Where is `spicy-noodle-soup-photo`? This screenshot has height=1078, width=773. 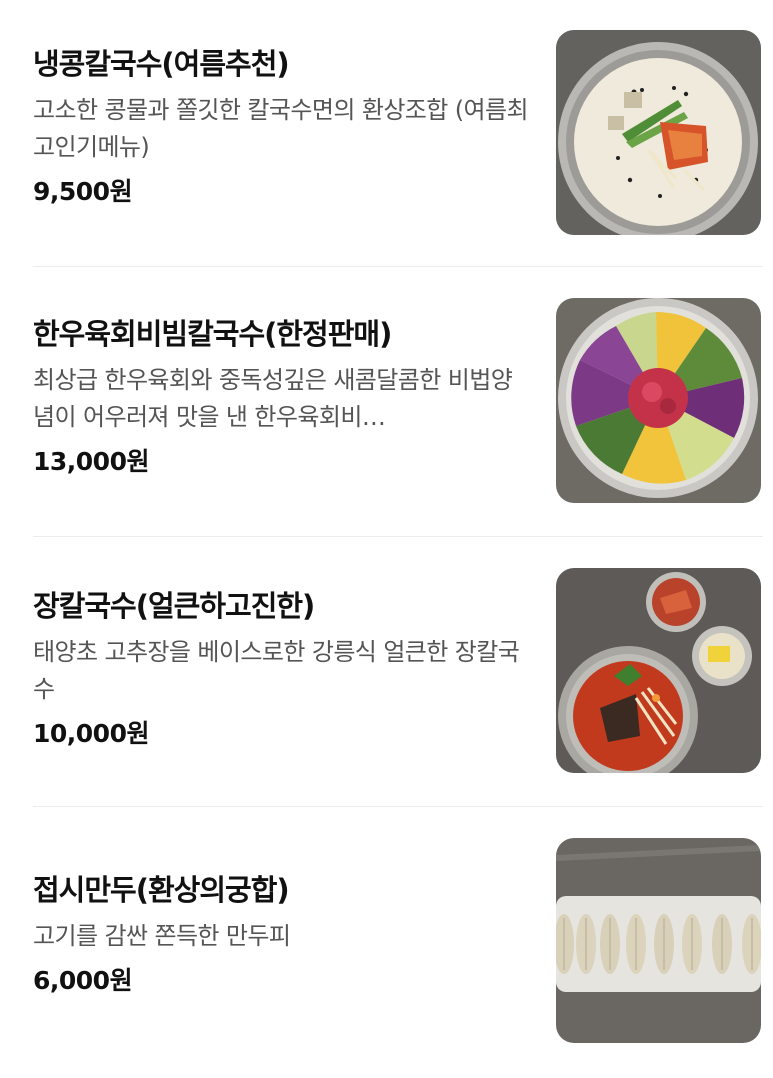 spicy-noodle-soup-photo is located at coordinates (658, 670).